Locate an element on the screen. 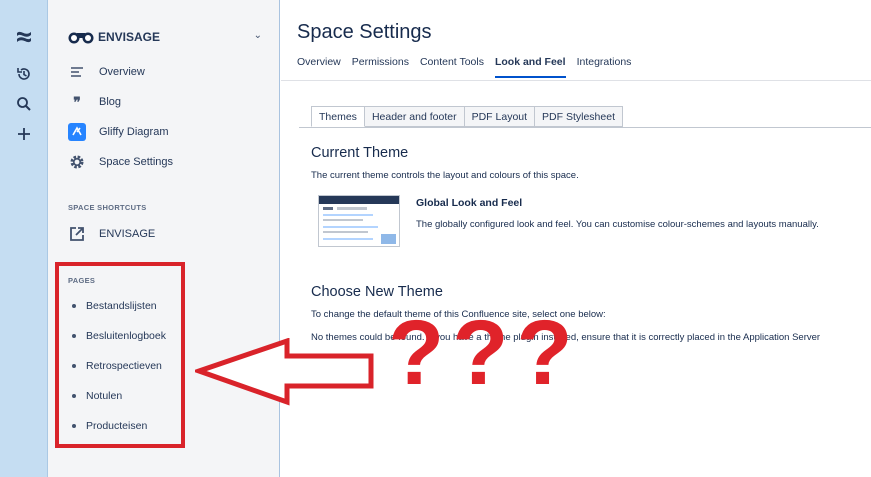  current-theme-heading: Current Theme is located at coordinates (360, 153).